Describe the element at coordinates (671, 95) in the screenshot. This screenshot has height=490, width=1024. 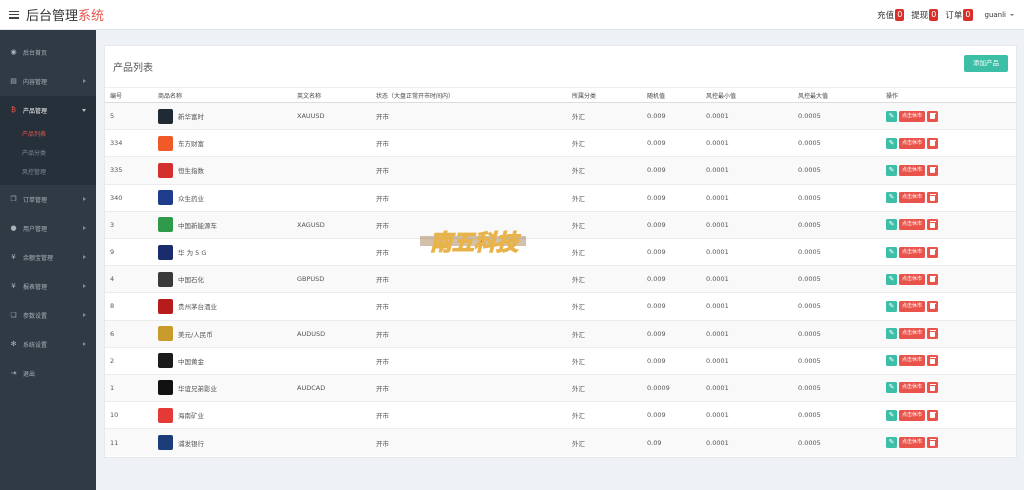
I see `col-header-random: 随机值` at that location.